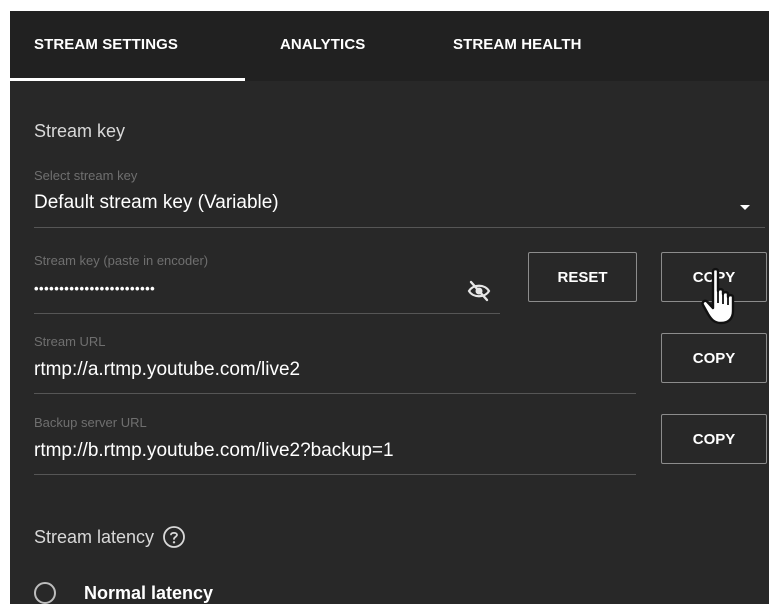 The height and width of the screenshot is (604, 769). I want to click on stream-key-heading: Stream key, so click(80, 131).